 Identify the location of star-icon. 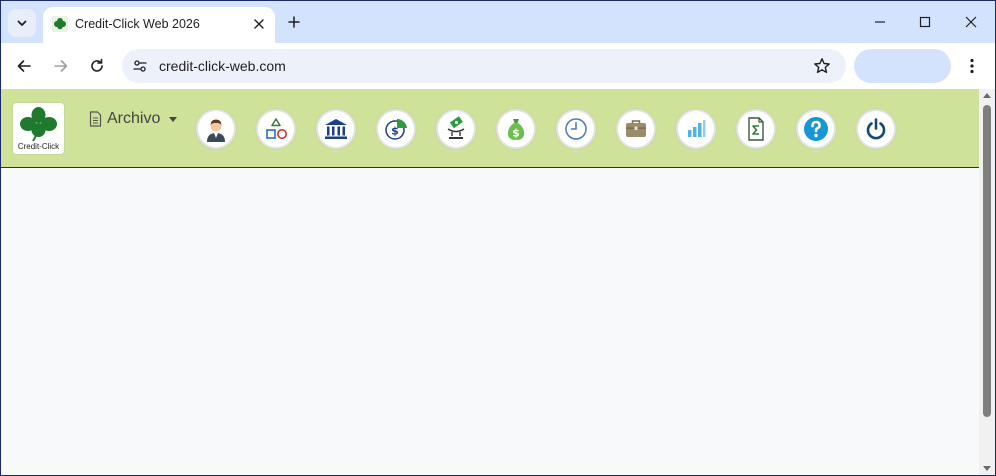
(822, 66).